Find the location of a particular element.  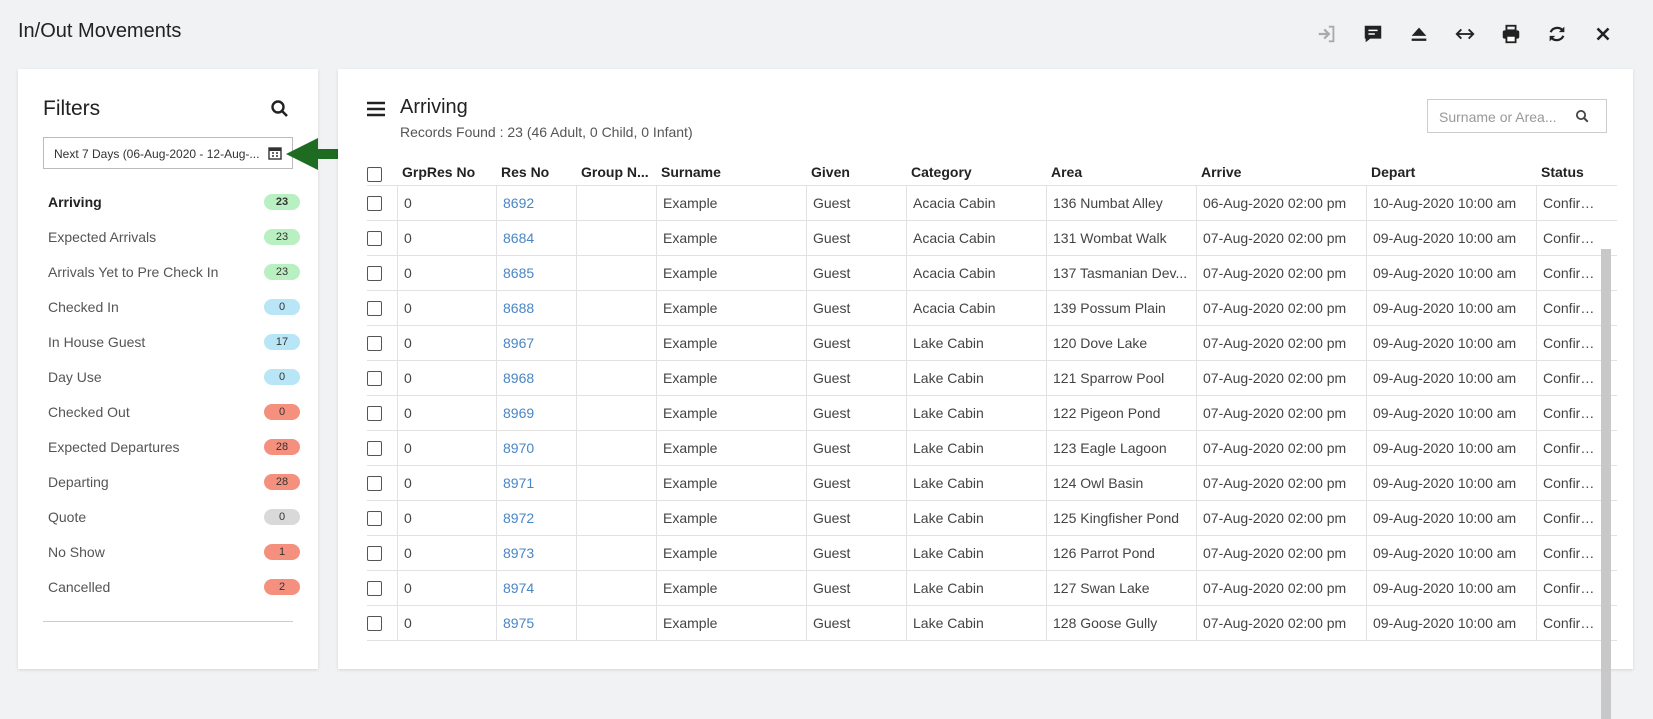

menu-icon is located at coordinates (376, 109).